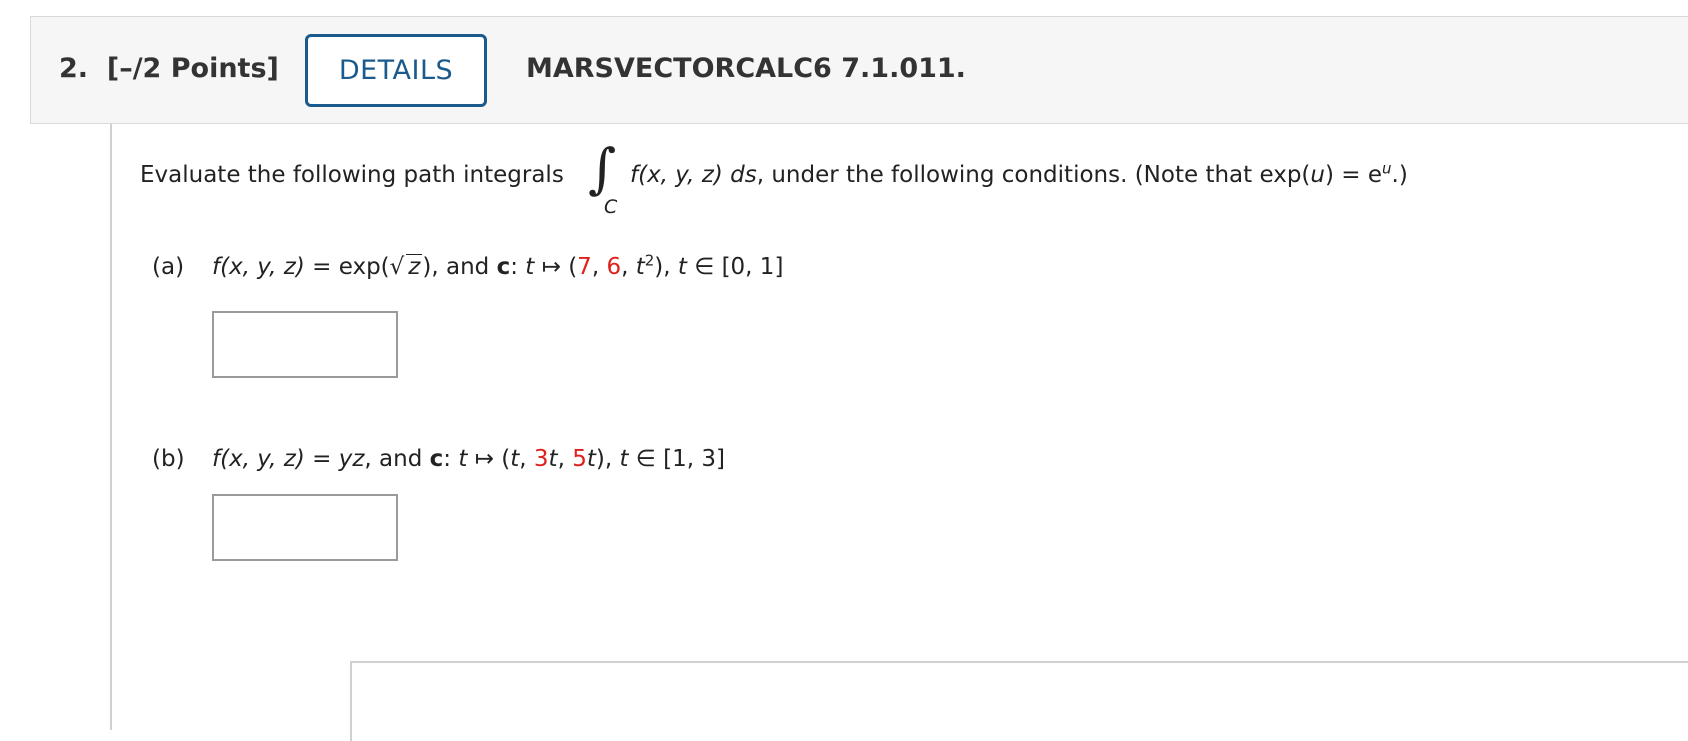 The image size is (1688, 741). I want to click on part-b-t-domain: t, so click(624, 459).